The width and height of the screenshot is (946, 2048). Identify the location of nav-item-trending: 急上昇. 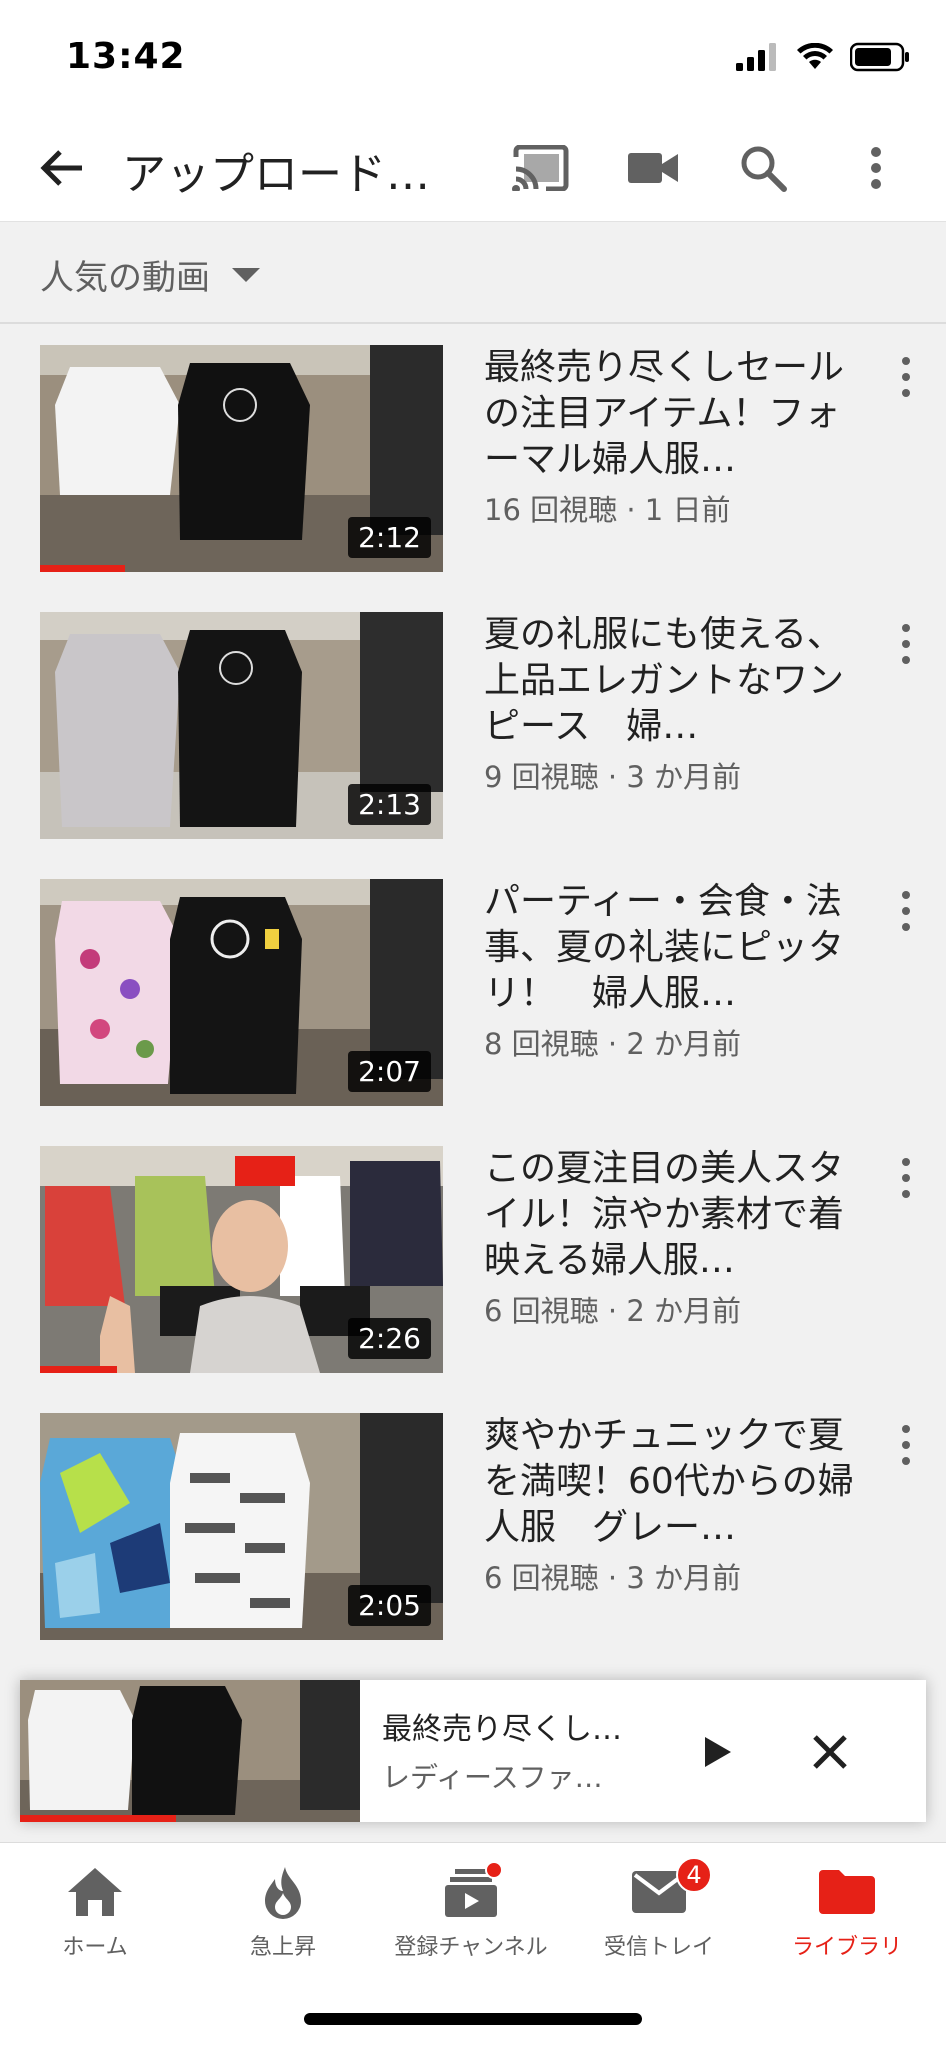
(283, 1916).